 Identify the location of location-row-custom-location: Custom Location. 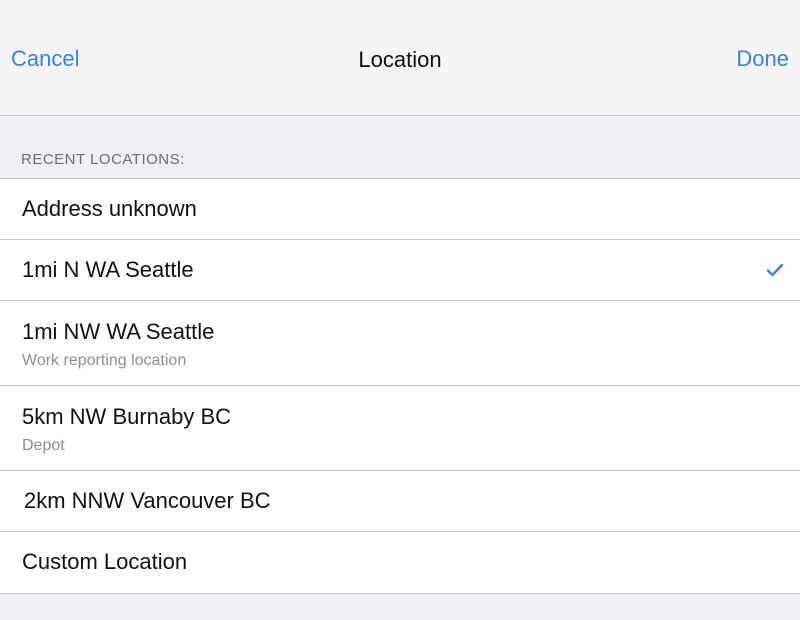
(400, 562).